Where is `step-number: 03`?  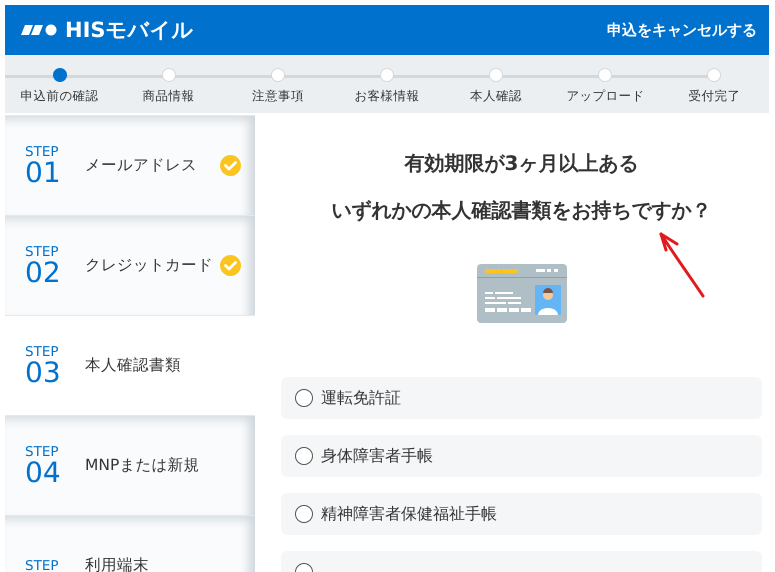 step-number: 03 is located at coordinates (43, 372).